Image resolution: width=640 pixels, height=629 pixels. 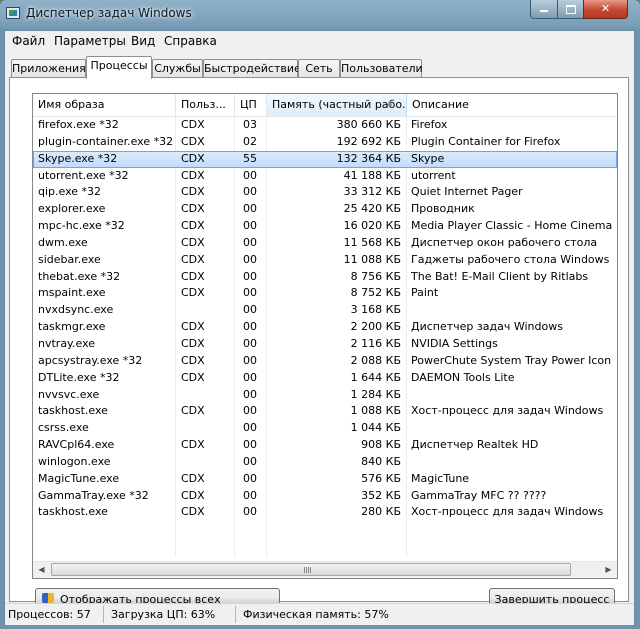 I want to click on table-row: firefox.exe *32 CDX 03 380 660 КБ Firefox, so click(x=325, y=125).